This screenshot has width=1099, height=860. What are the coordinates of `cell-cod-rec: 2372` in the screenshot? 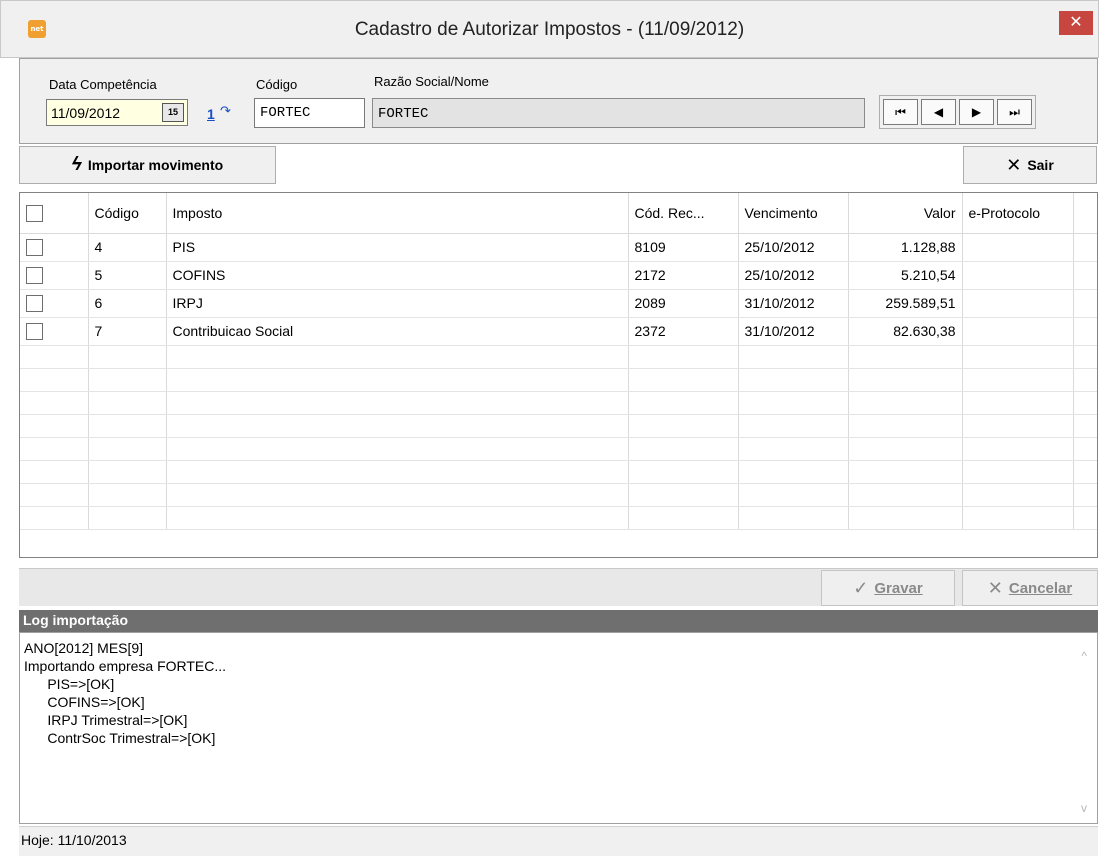 It's located at (683, 331).